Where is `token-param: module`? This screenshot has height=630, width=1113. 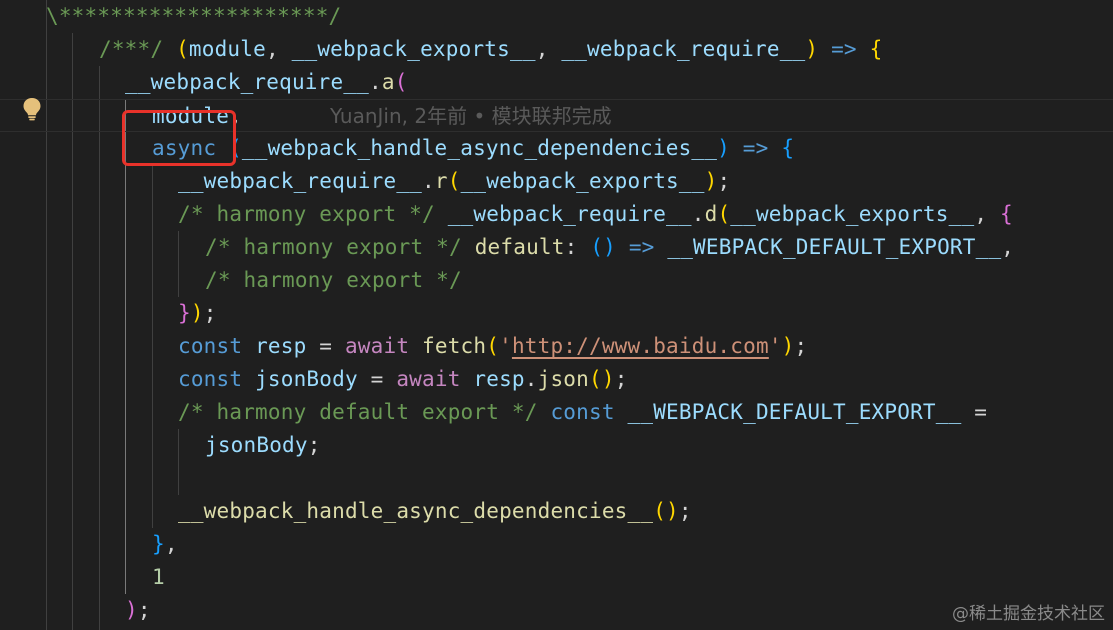
token-param: module is located at coordinates (227, 49).